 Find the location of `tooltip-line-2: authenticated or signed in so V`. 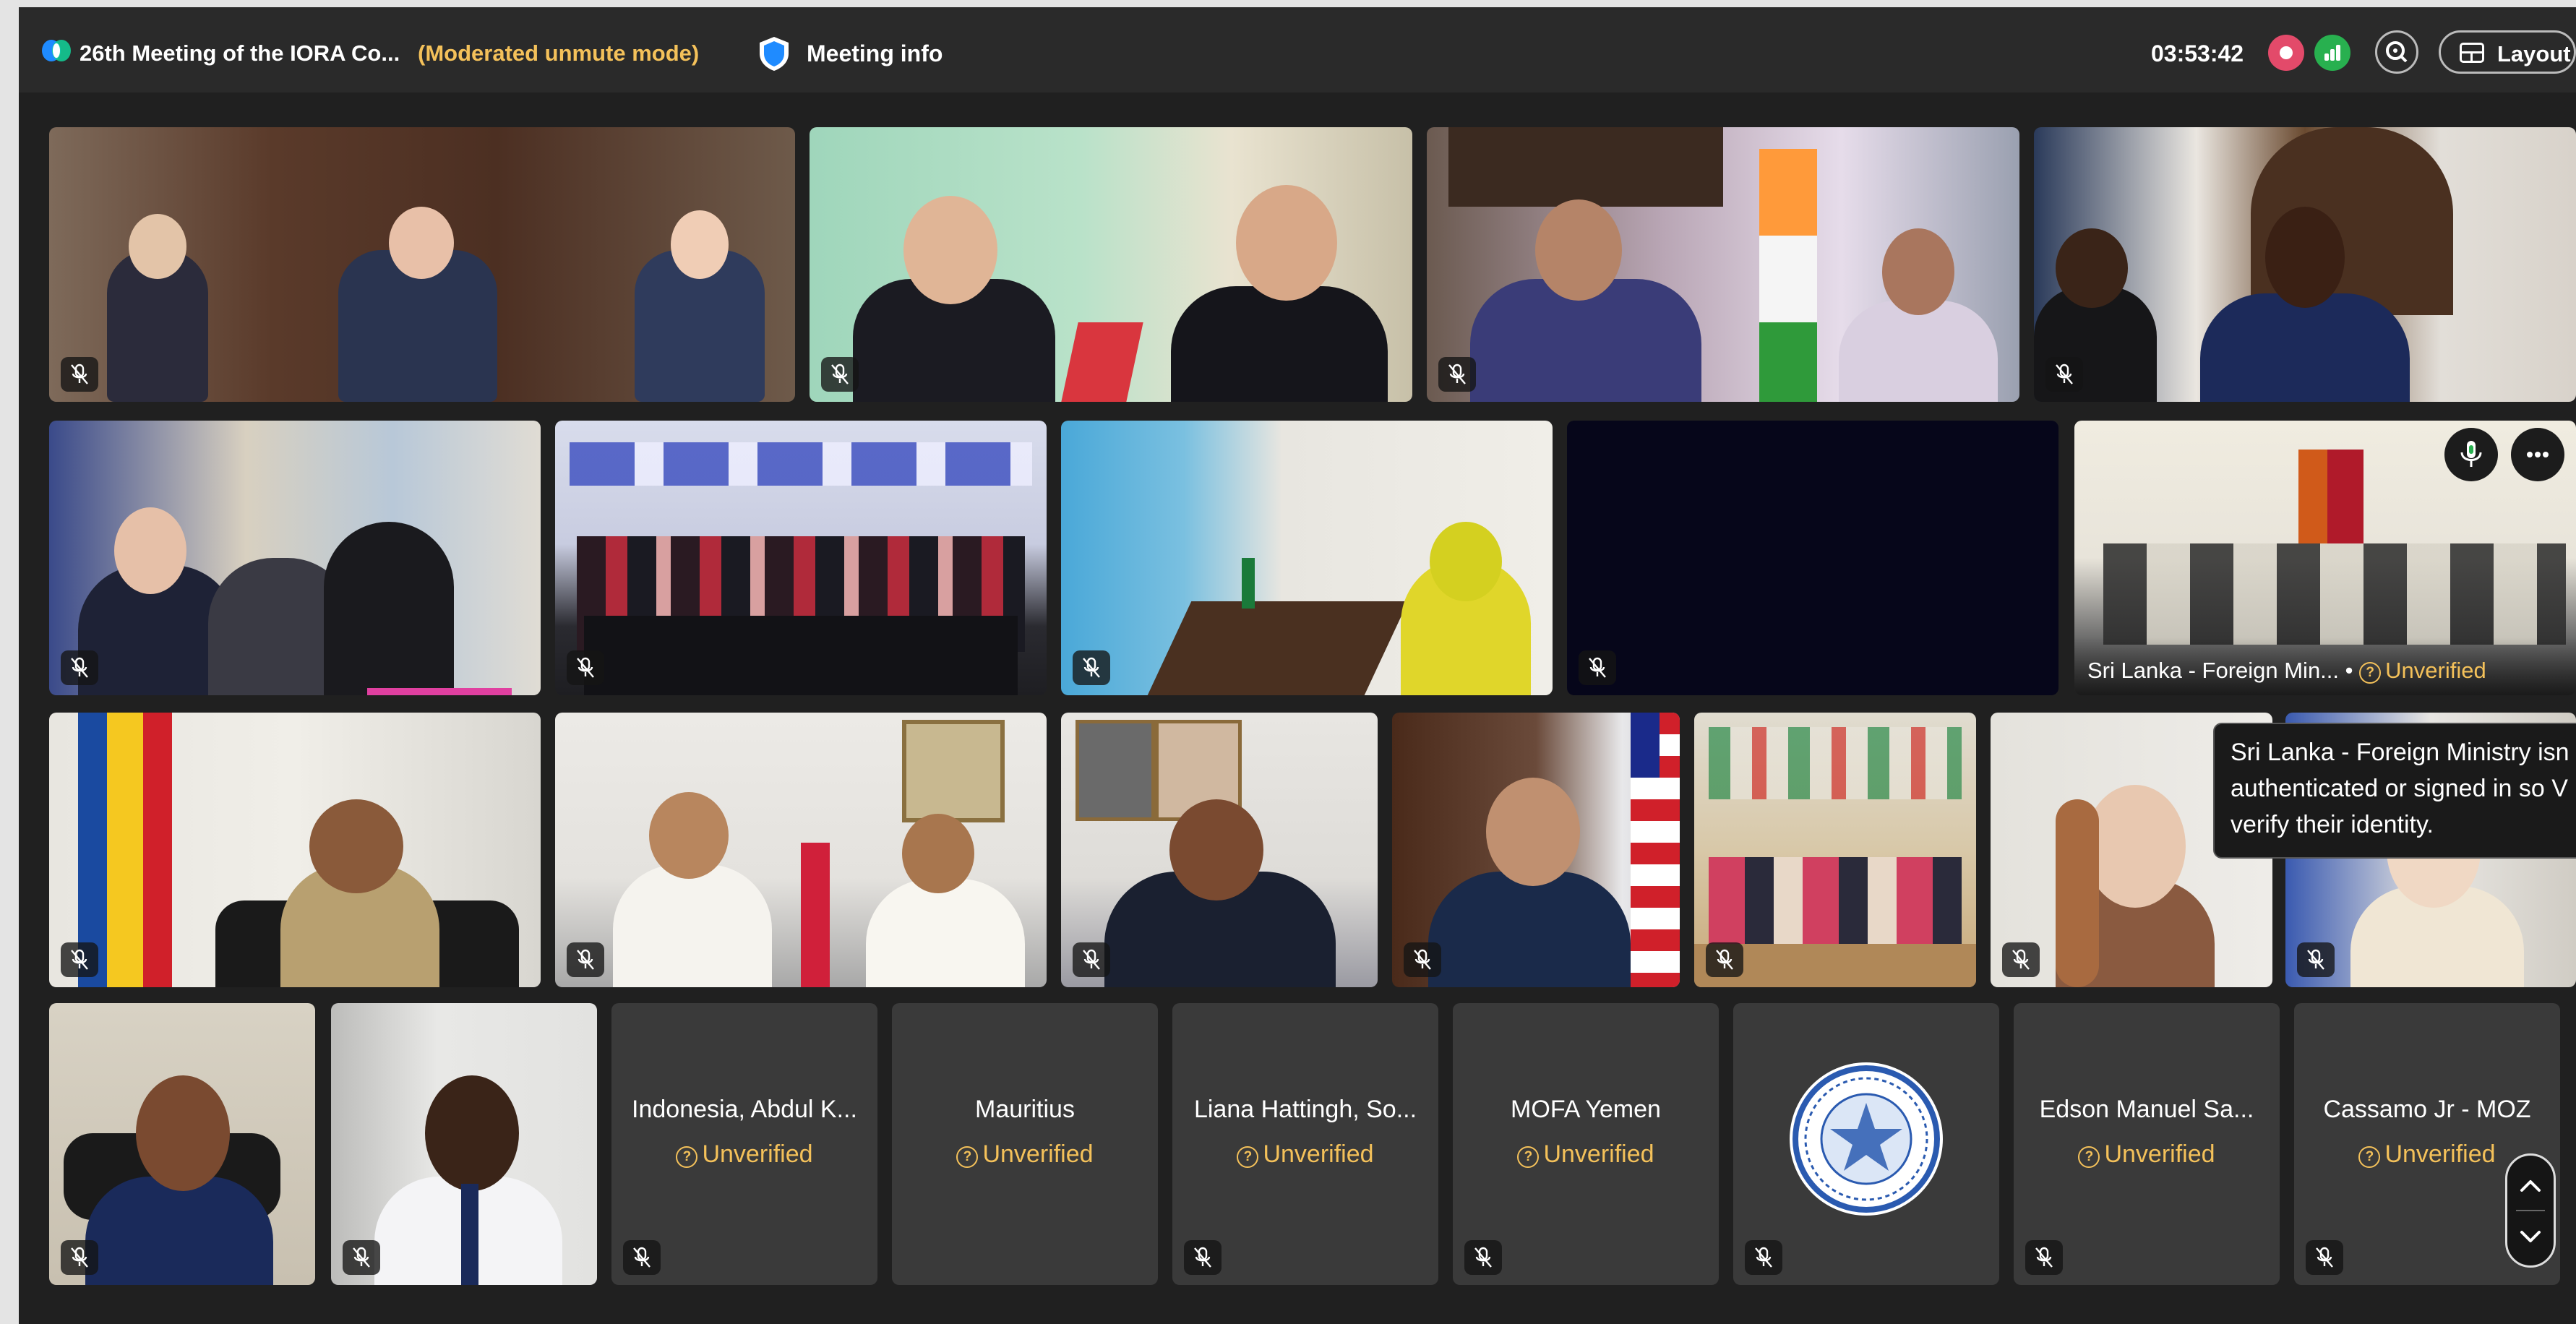

tooltip-line-2: authenticated or signed in so V is located at coordinates (2400, 788).